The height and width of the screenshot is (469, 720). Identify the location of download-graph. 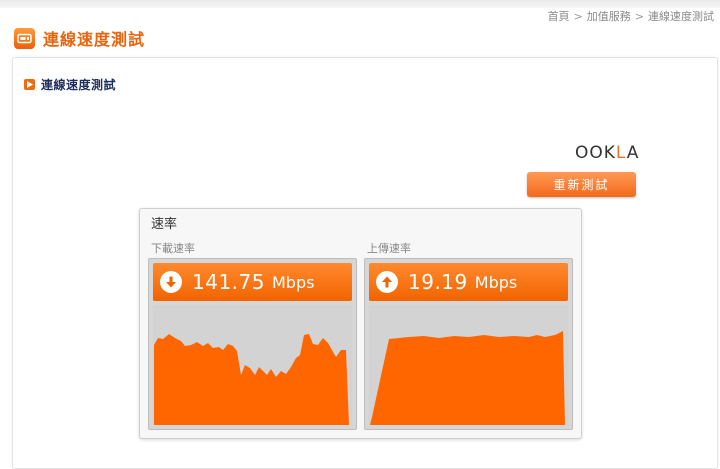
(252, 365).